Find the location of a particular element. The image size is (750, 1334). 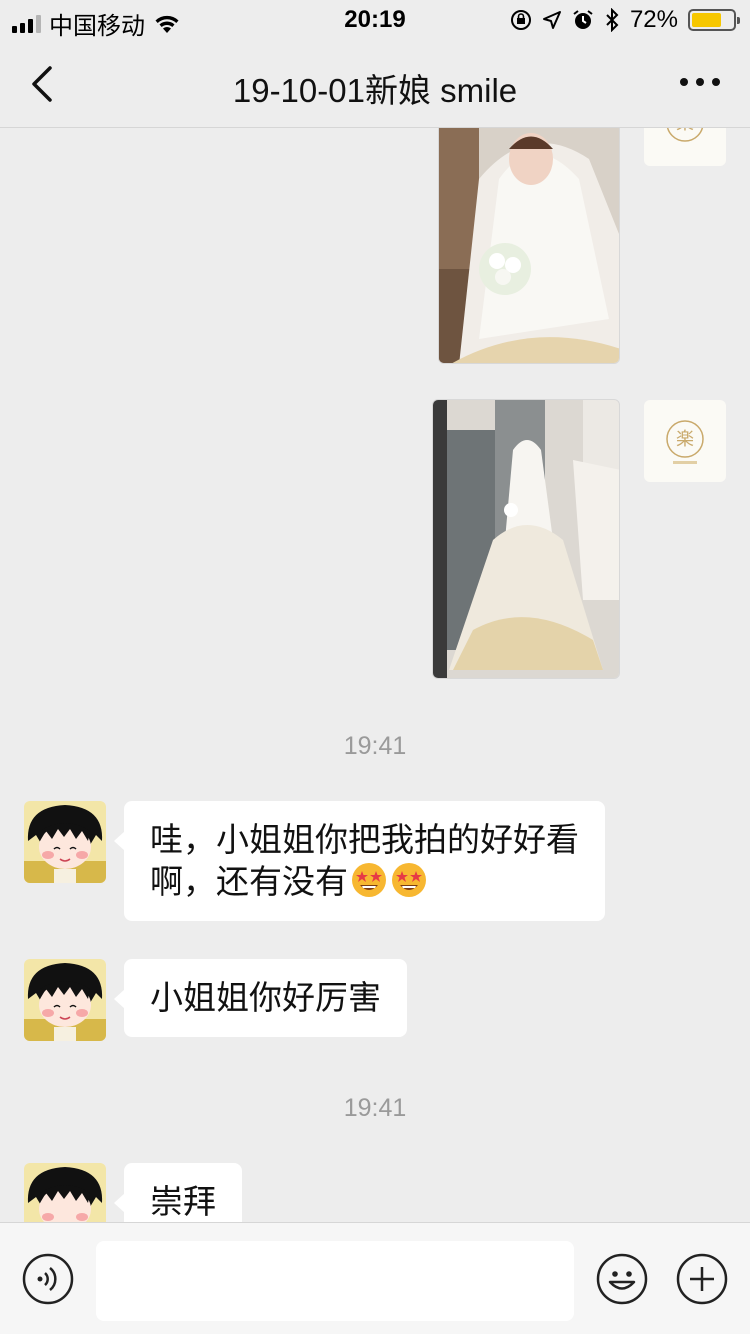

voice-icon is located at coordinates (48, 1279).